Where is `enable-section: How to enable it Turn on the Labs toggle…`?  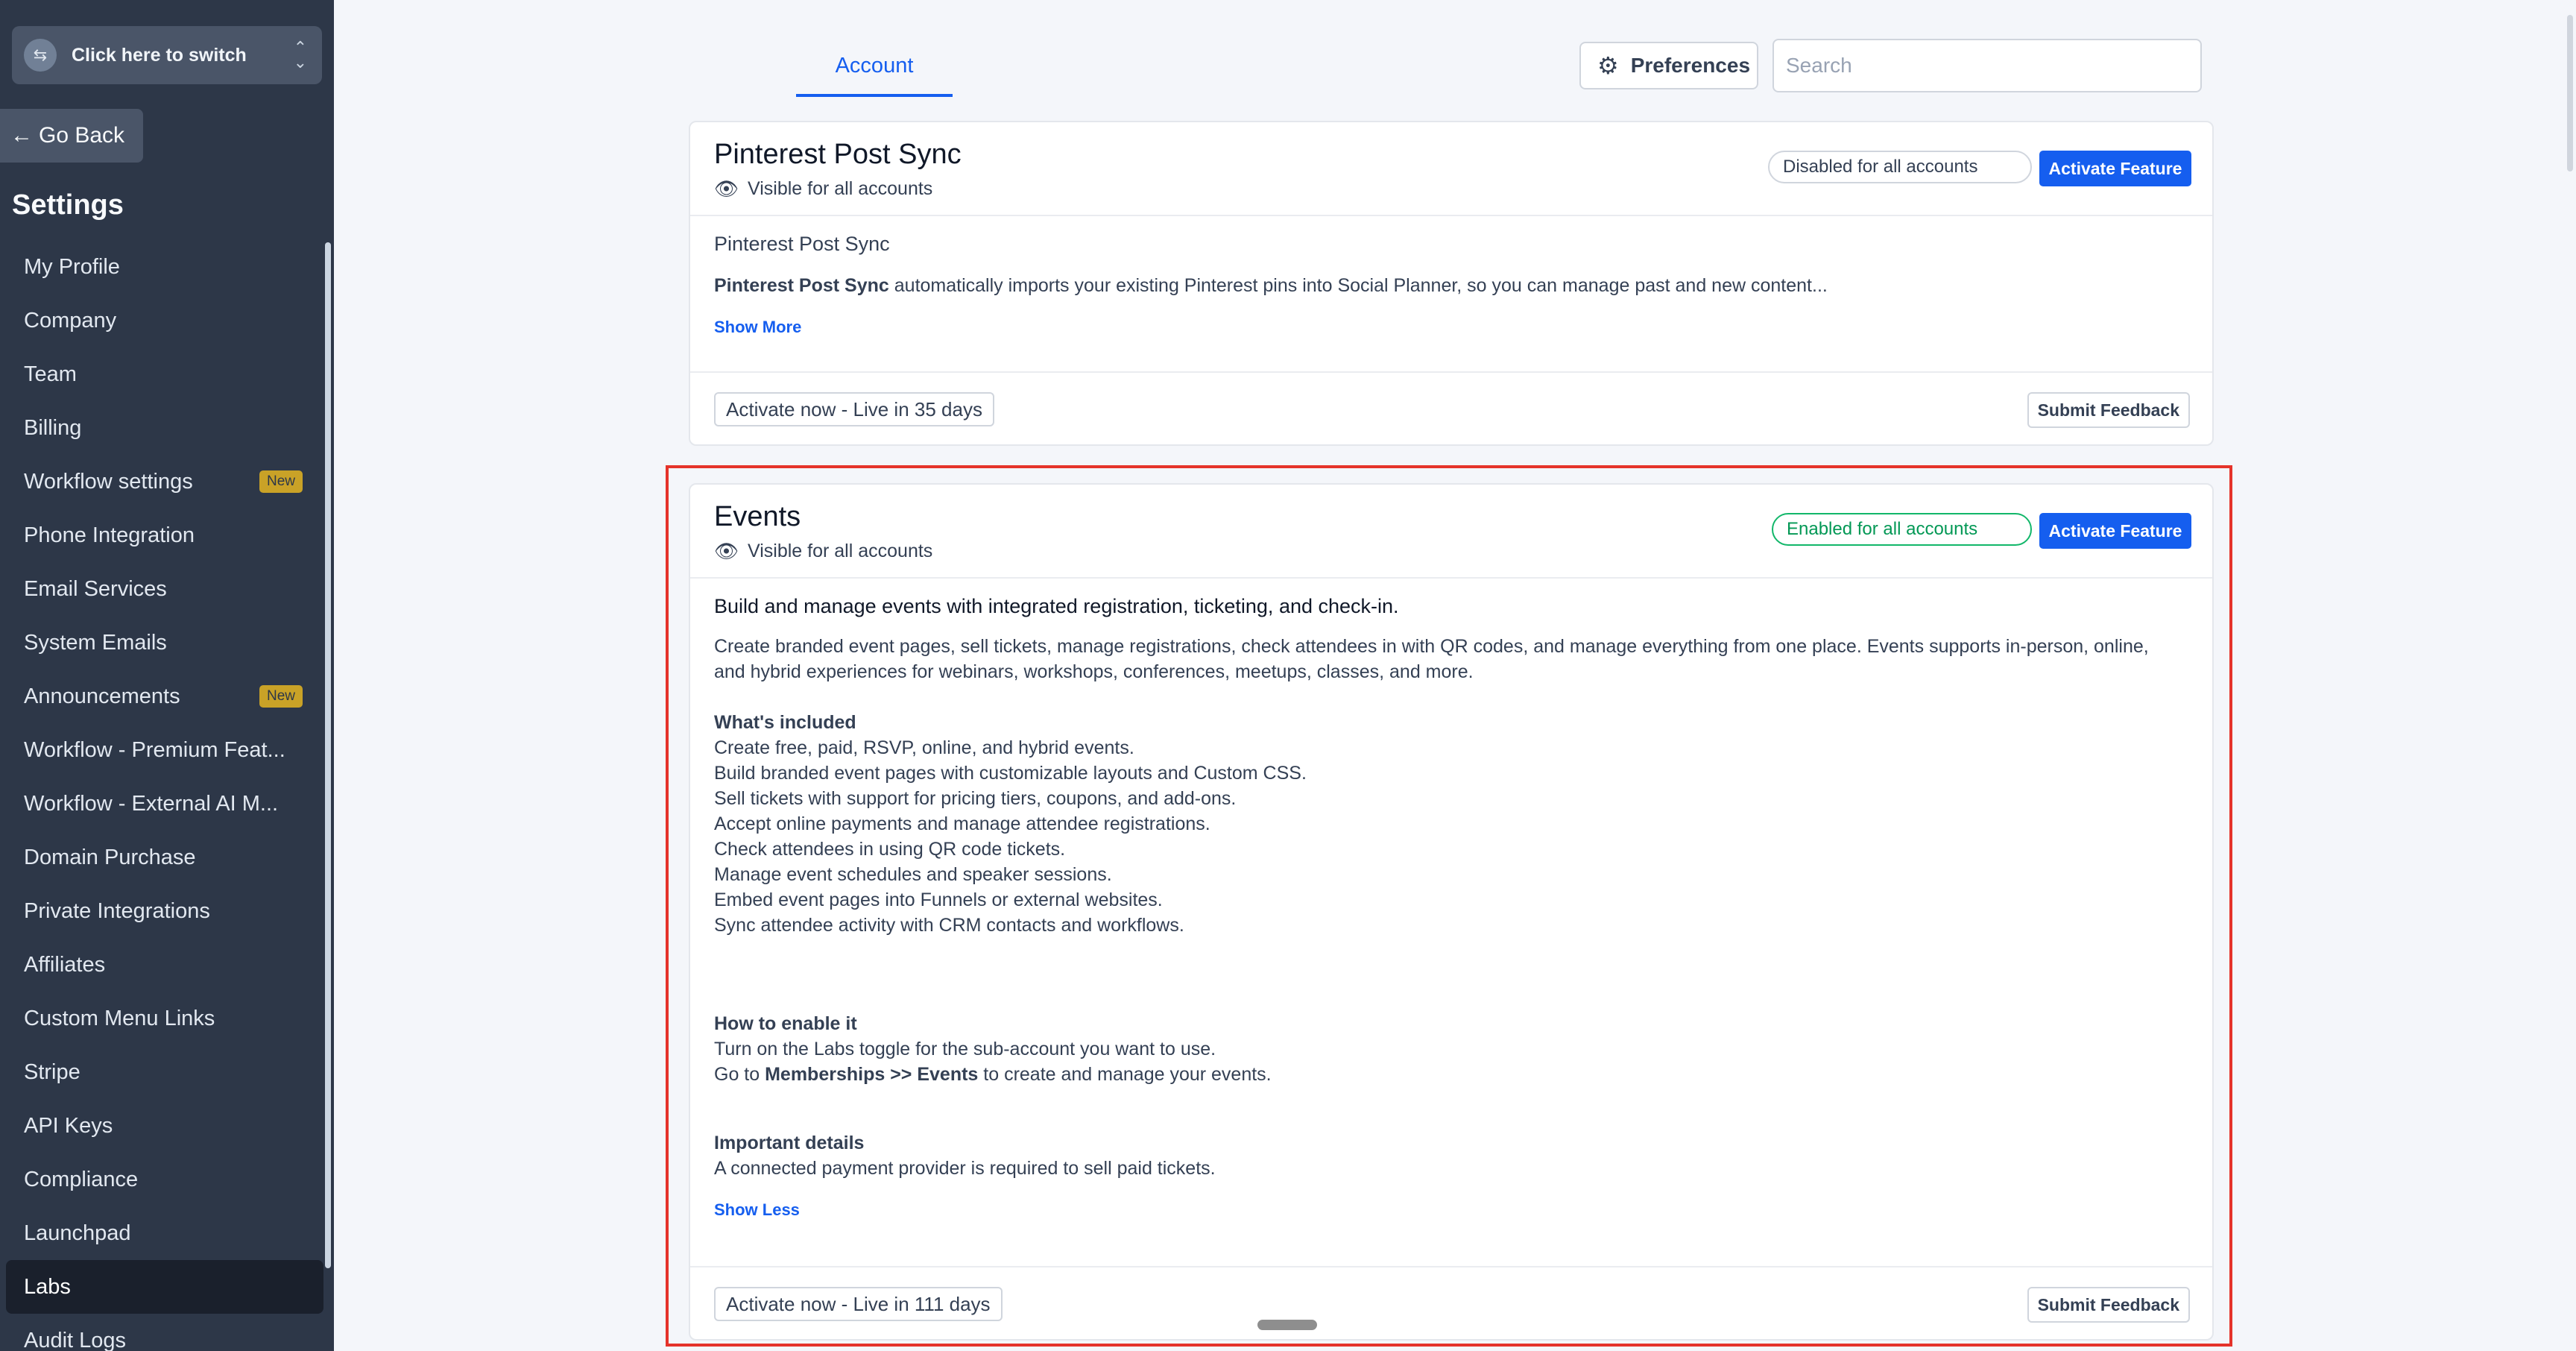
enable-section: How to enable it Turn on the Labs toggle… is located at coordinates (1451, 1049).